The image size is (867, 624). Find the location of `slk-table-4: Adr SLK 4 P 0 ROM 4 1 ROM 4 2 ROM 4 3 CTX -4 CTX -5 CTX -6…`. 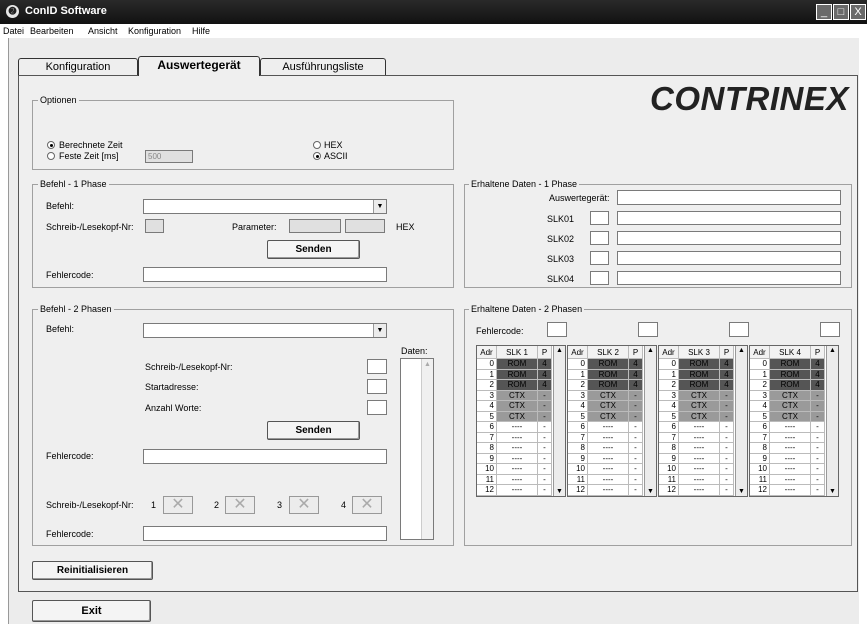

slk-table-4: Adr SLK 4 P 0 ROM 4 1 ROM 4 2 ROM 4 3 CTX -4 CTX -5 CTX -6… is located at coordinates (794, 421).